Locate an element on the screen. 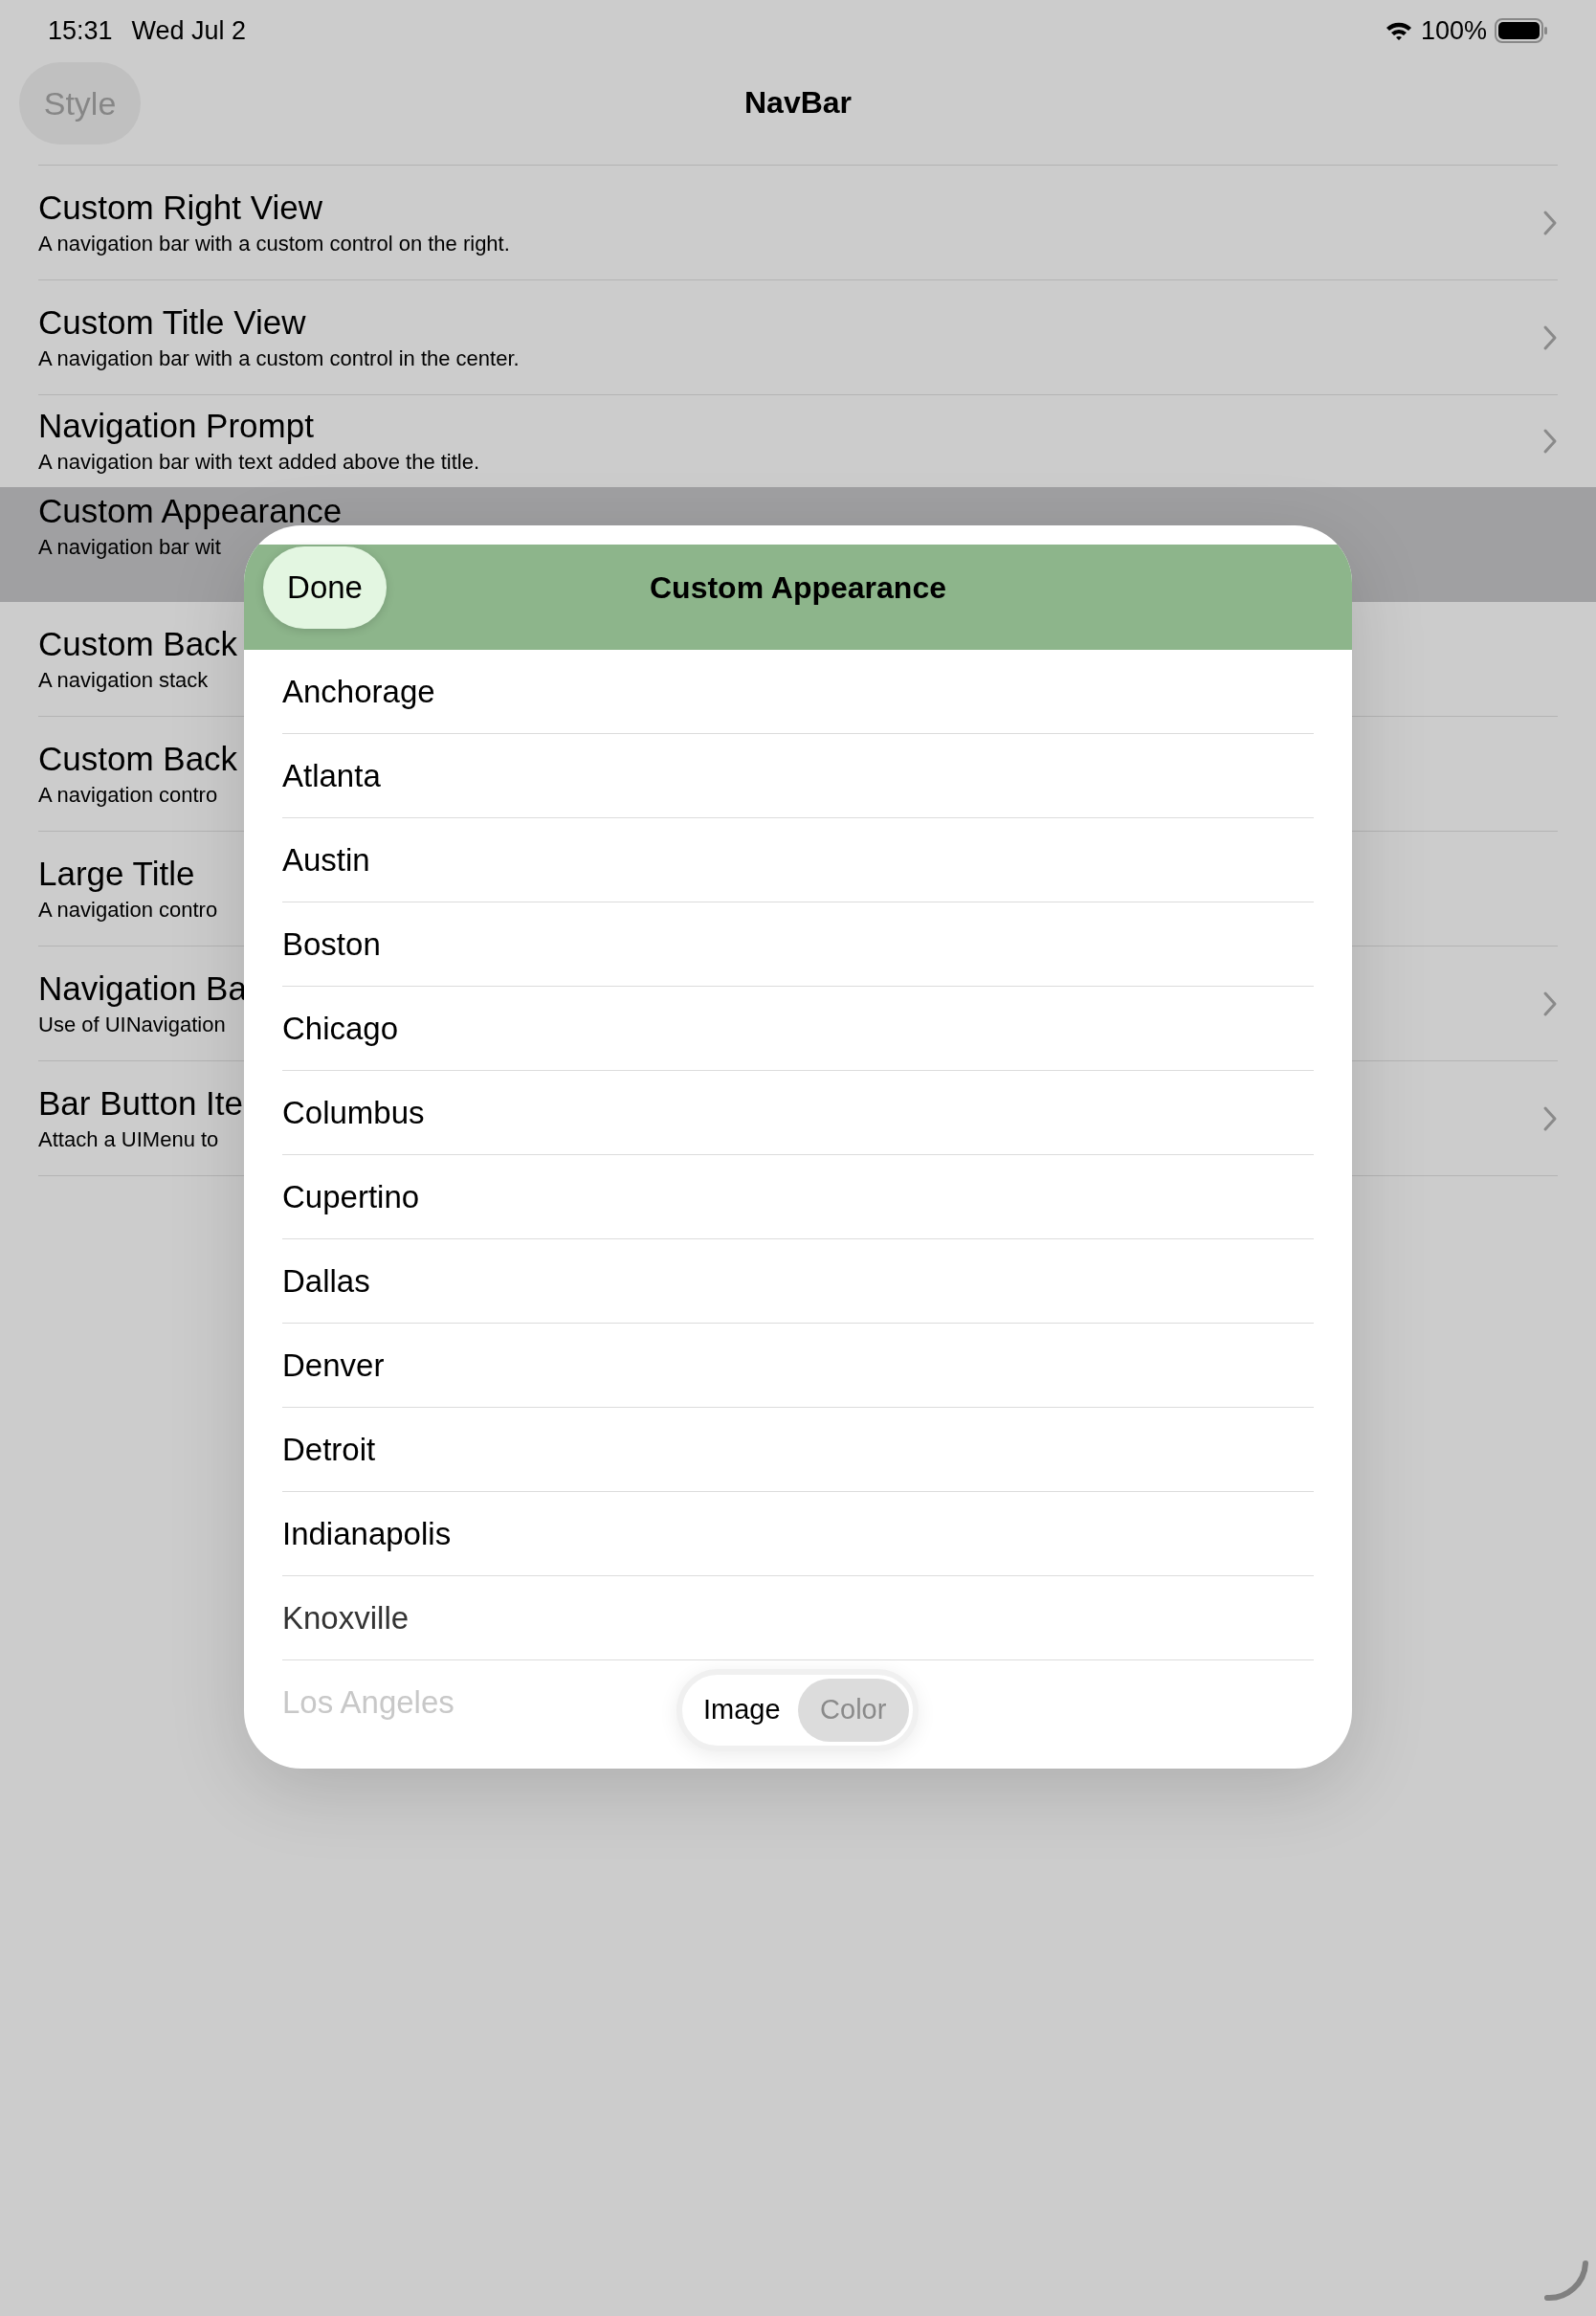 The width and height of the screenshot is (1596, 2316). row-title: Custom Right View is located at coordinates (180, 207).